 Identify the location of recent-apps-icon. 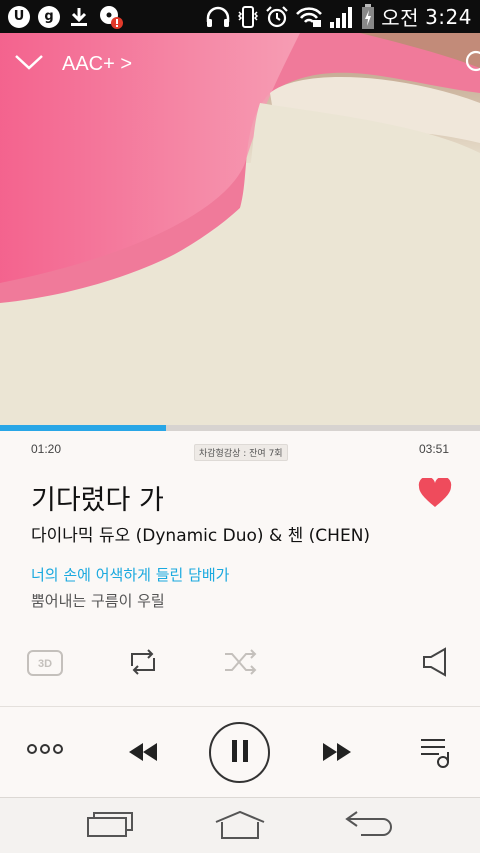
(110, 826).